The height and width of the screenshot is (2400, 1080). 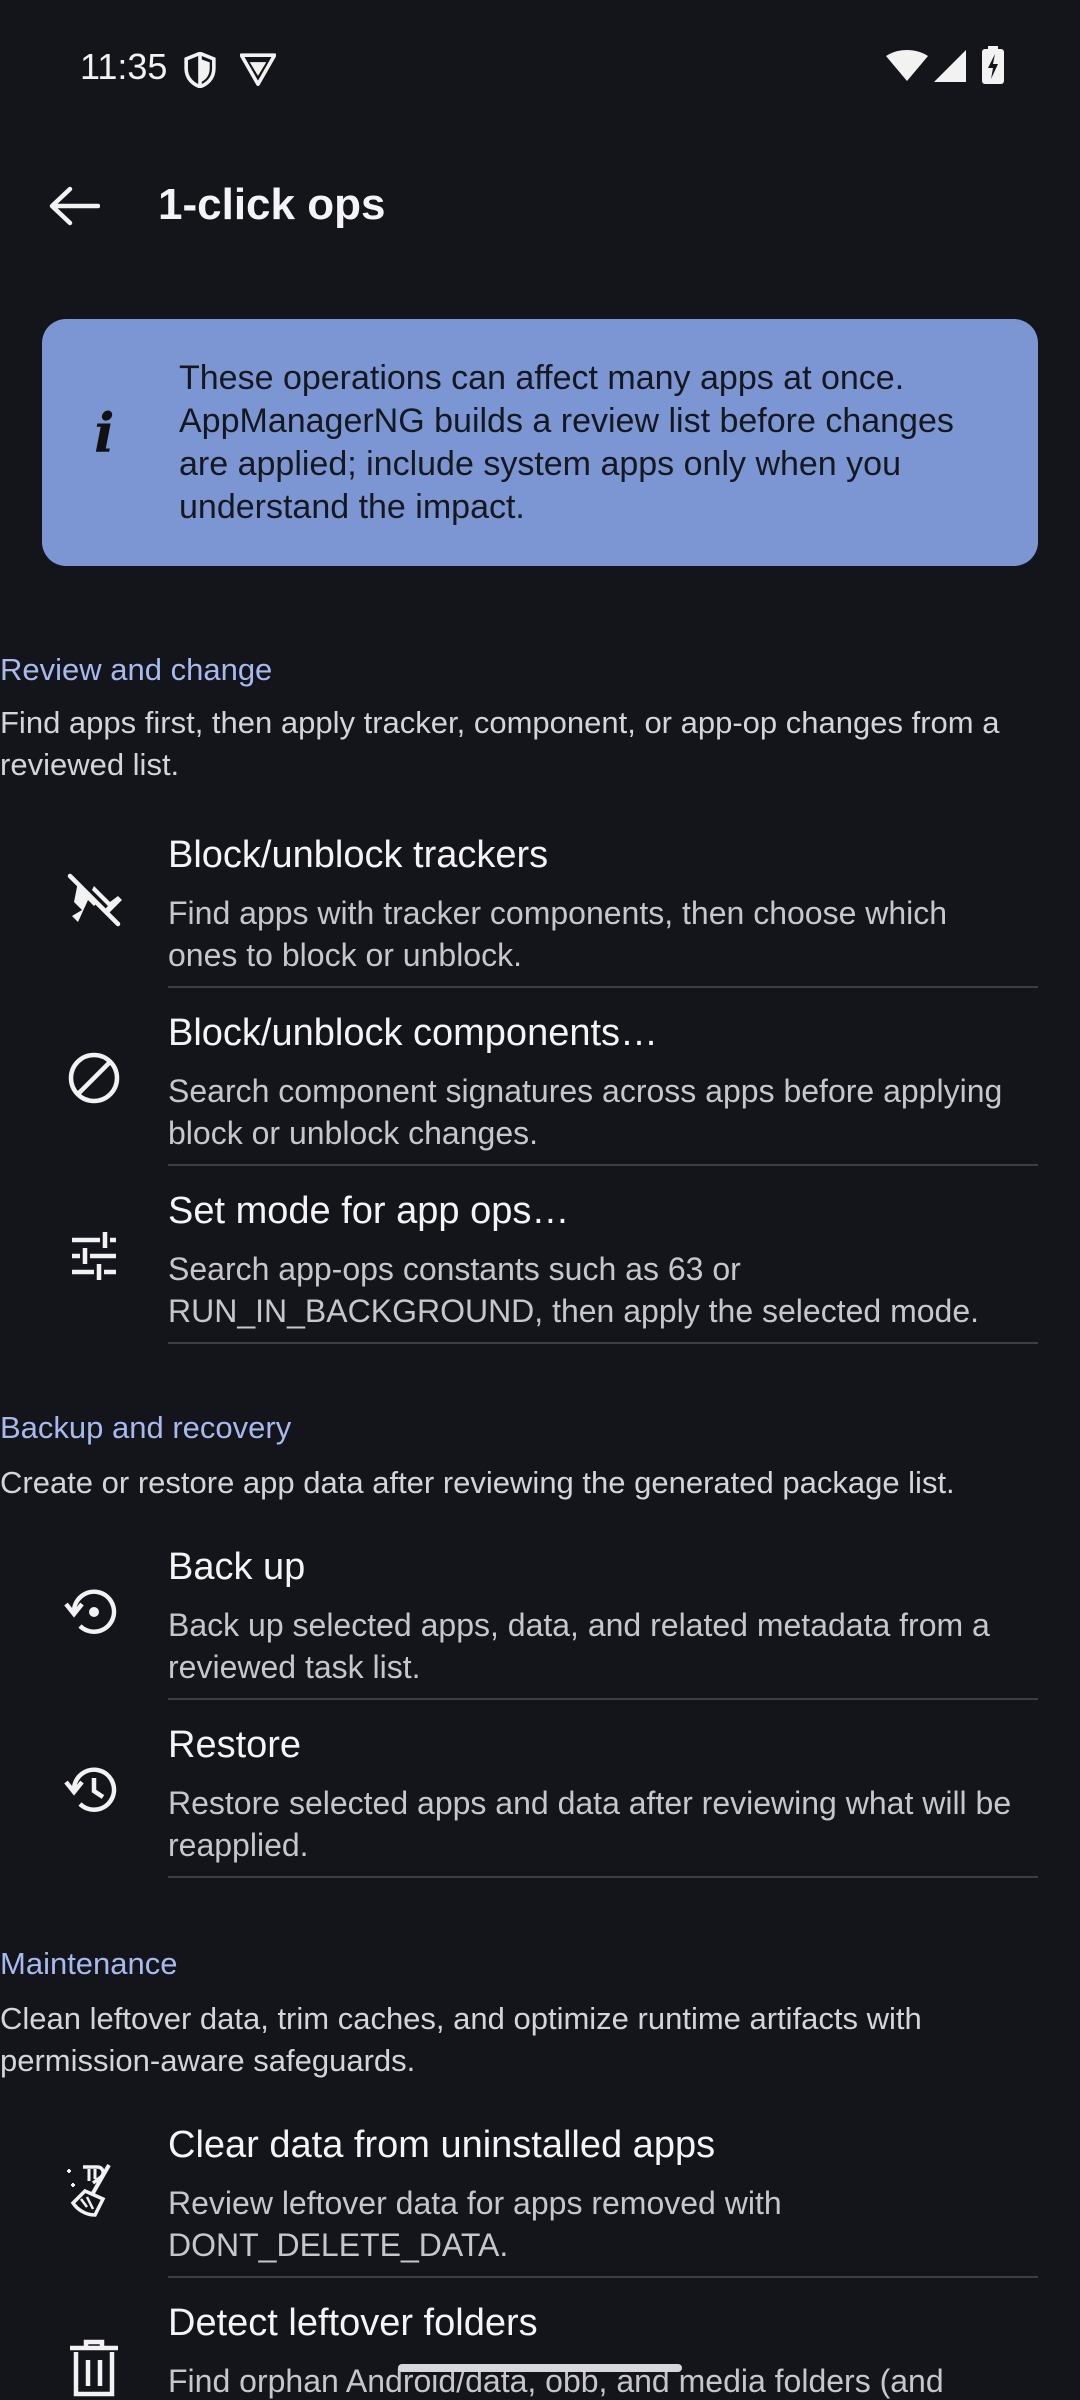 I want to click on row-title: Block/unblock trackers, so click(x=358, y=855).